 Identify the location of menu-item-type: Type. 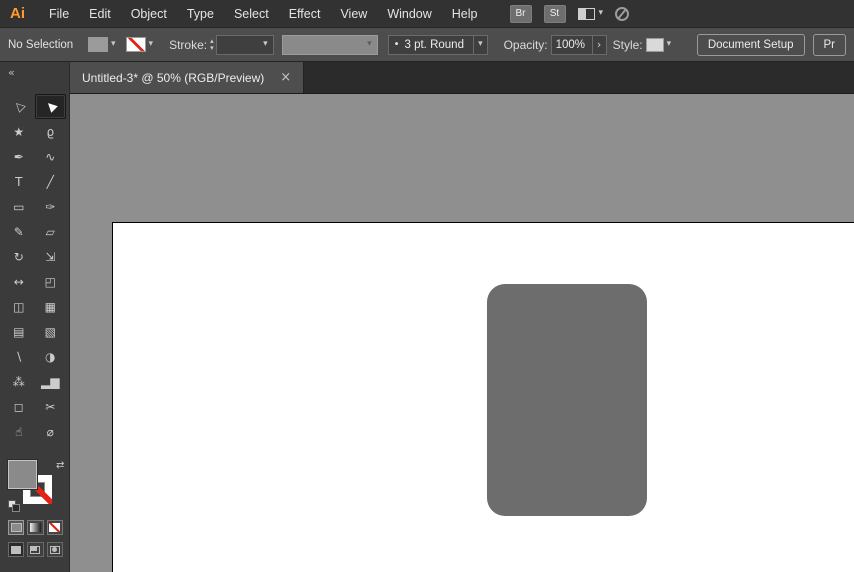
(200, 14).